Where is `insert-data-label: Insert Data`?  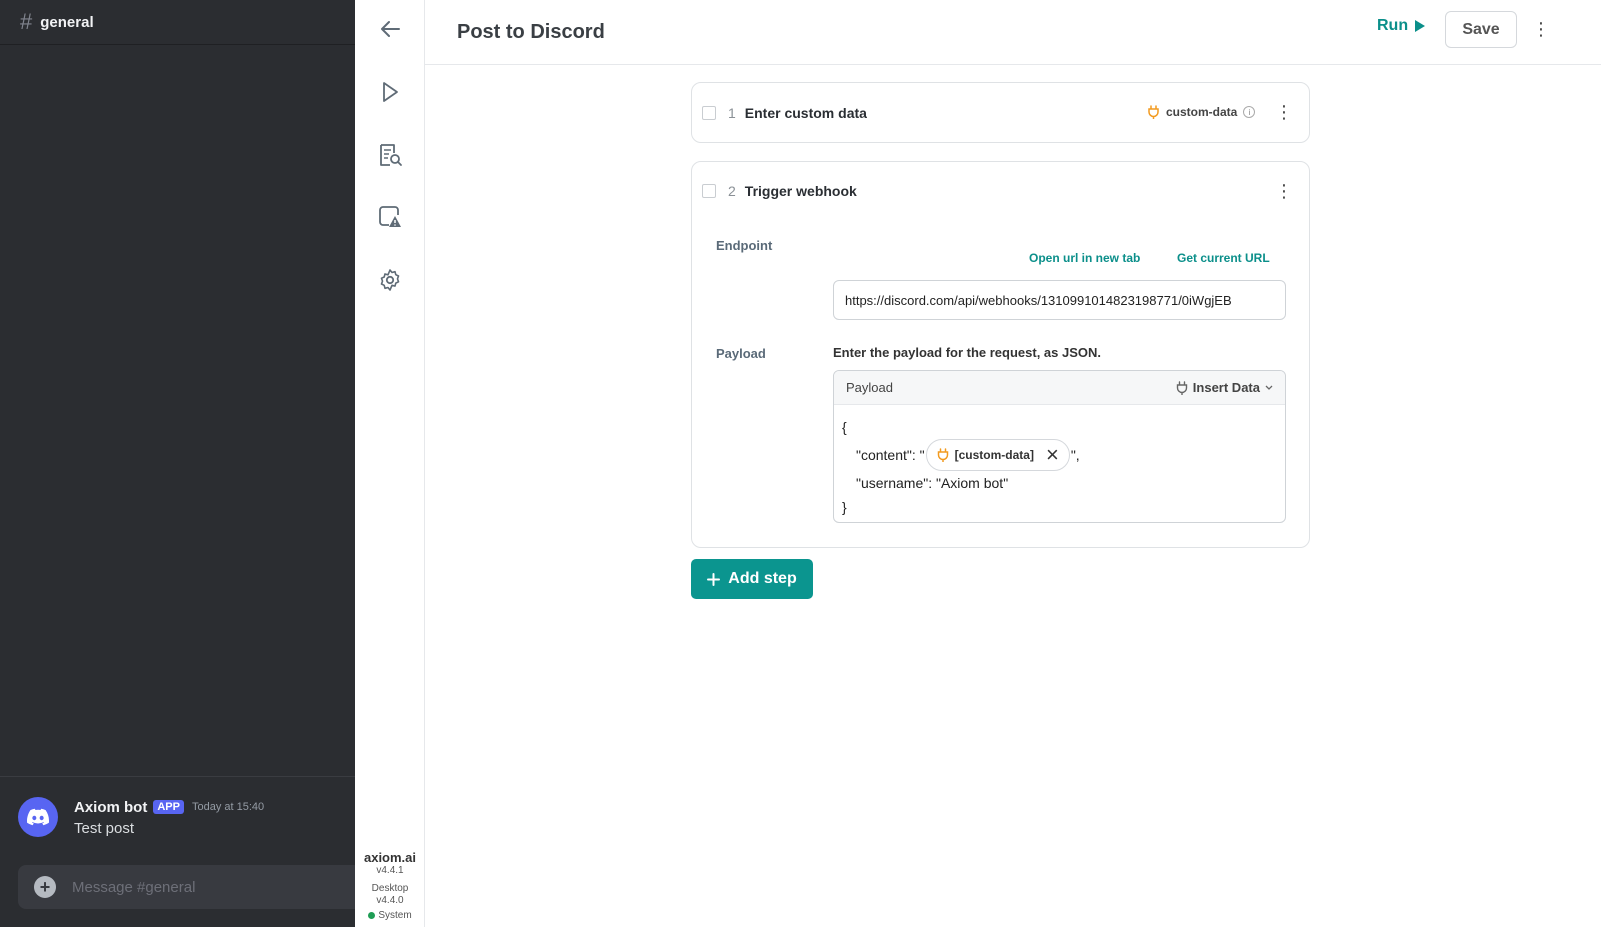
insert-data-label: Insert Data is located at coordinates (1226, 387).